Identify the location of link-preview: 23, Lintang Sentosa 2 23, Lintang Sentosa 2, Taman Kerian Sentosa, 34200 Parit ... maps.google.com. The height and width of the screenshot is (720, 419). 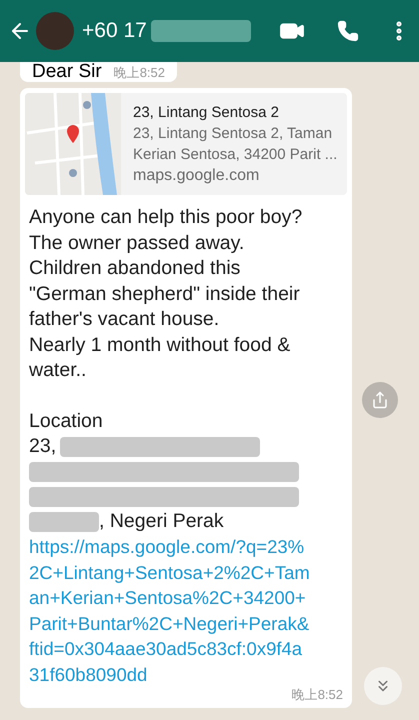
(186, 144).